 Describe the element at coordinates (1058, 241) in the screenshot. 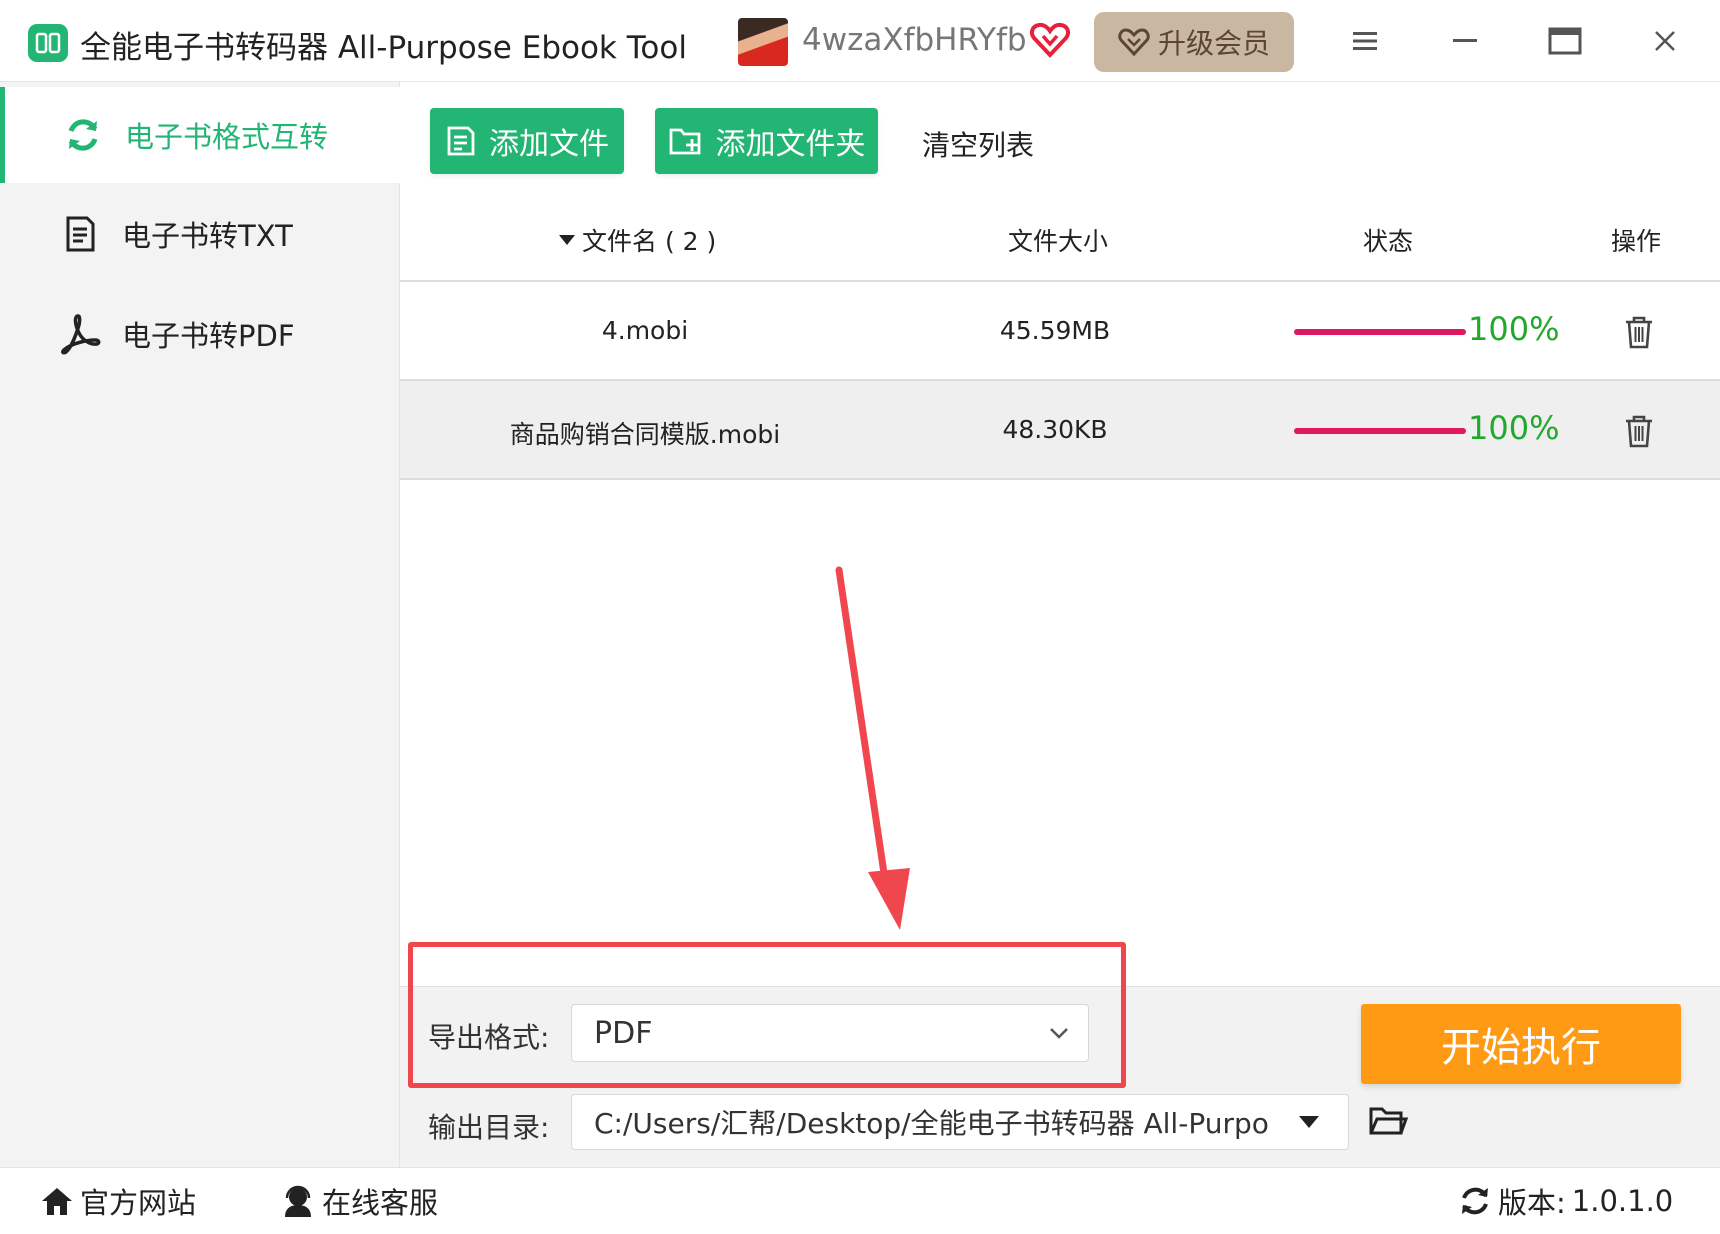

I see `column-header-size: 文件大小` at that location.